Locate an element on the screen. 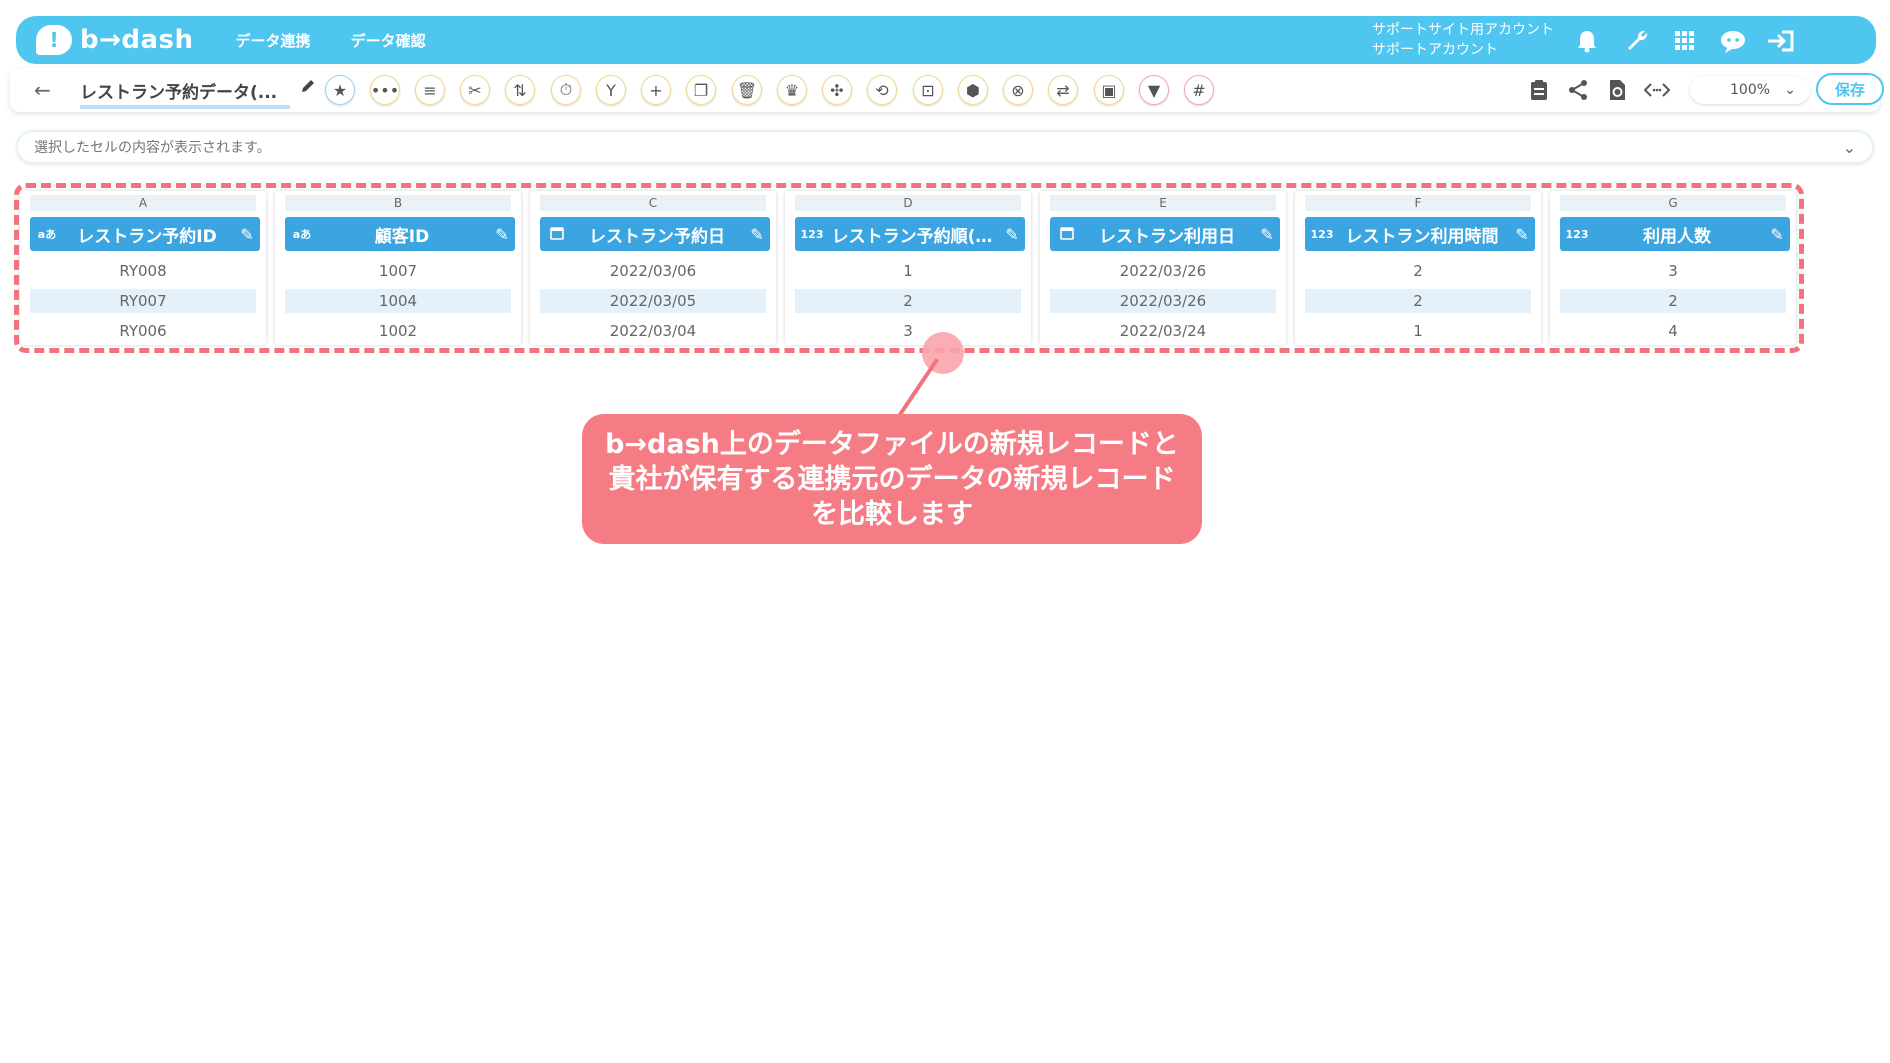 The image size is (1890, 1063). nav-data-check: データ確認 is located at coordinates (388, 40).